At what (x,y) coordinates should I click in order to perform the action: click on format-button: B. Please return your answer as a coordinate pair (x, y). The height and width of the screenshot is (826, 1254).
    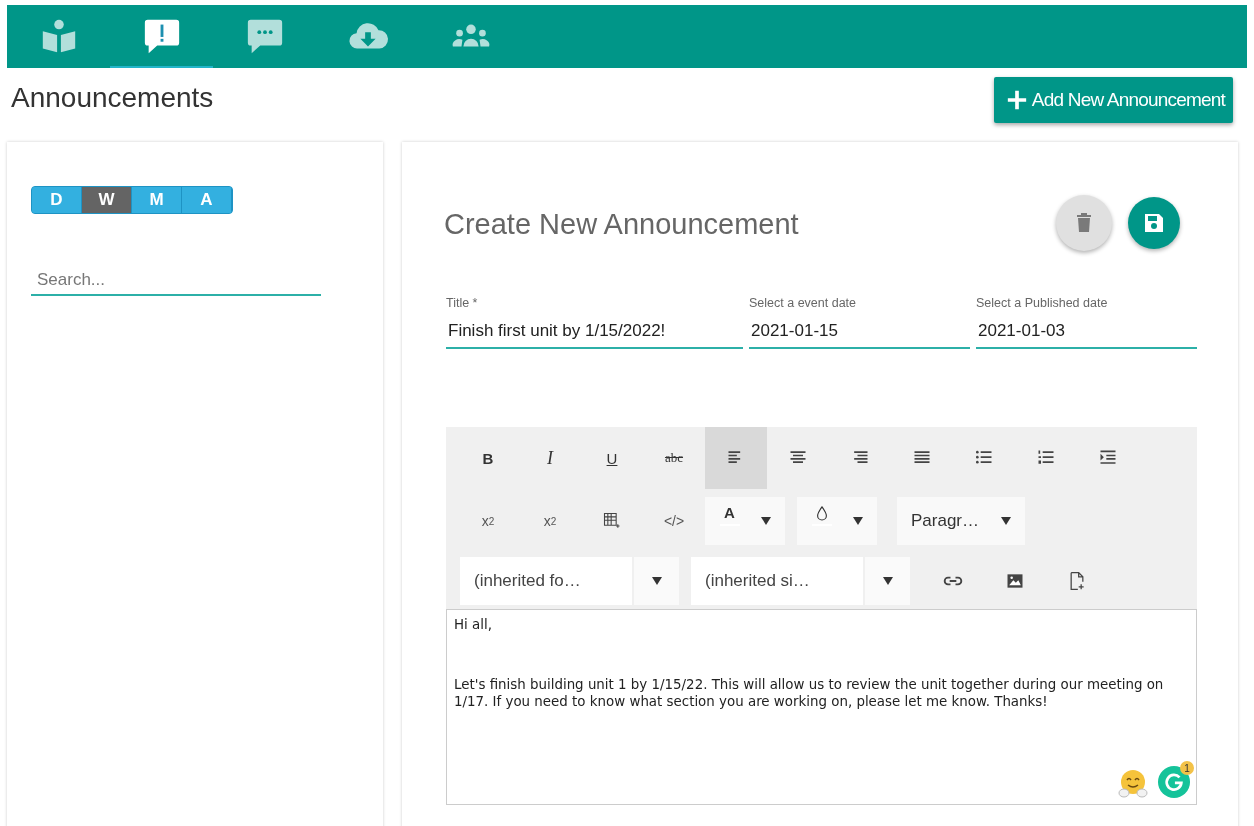
    Looking at the image, I should click on (488, 458).